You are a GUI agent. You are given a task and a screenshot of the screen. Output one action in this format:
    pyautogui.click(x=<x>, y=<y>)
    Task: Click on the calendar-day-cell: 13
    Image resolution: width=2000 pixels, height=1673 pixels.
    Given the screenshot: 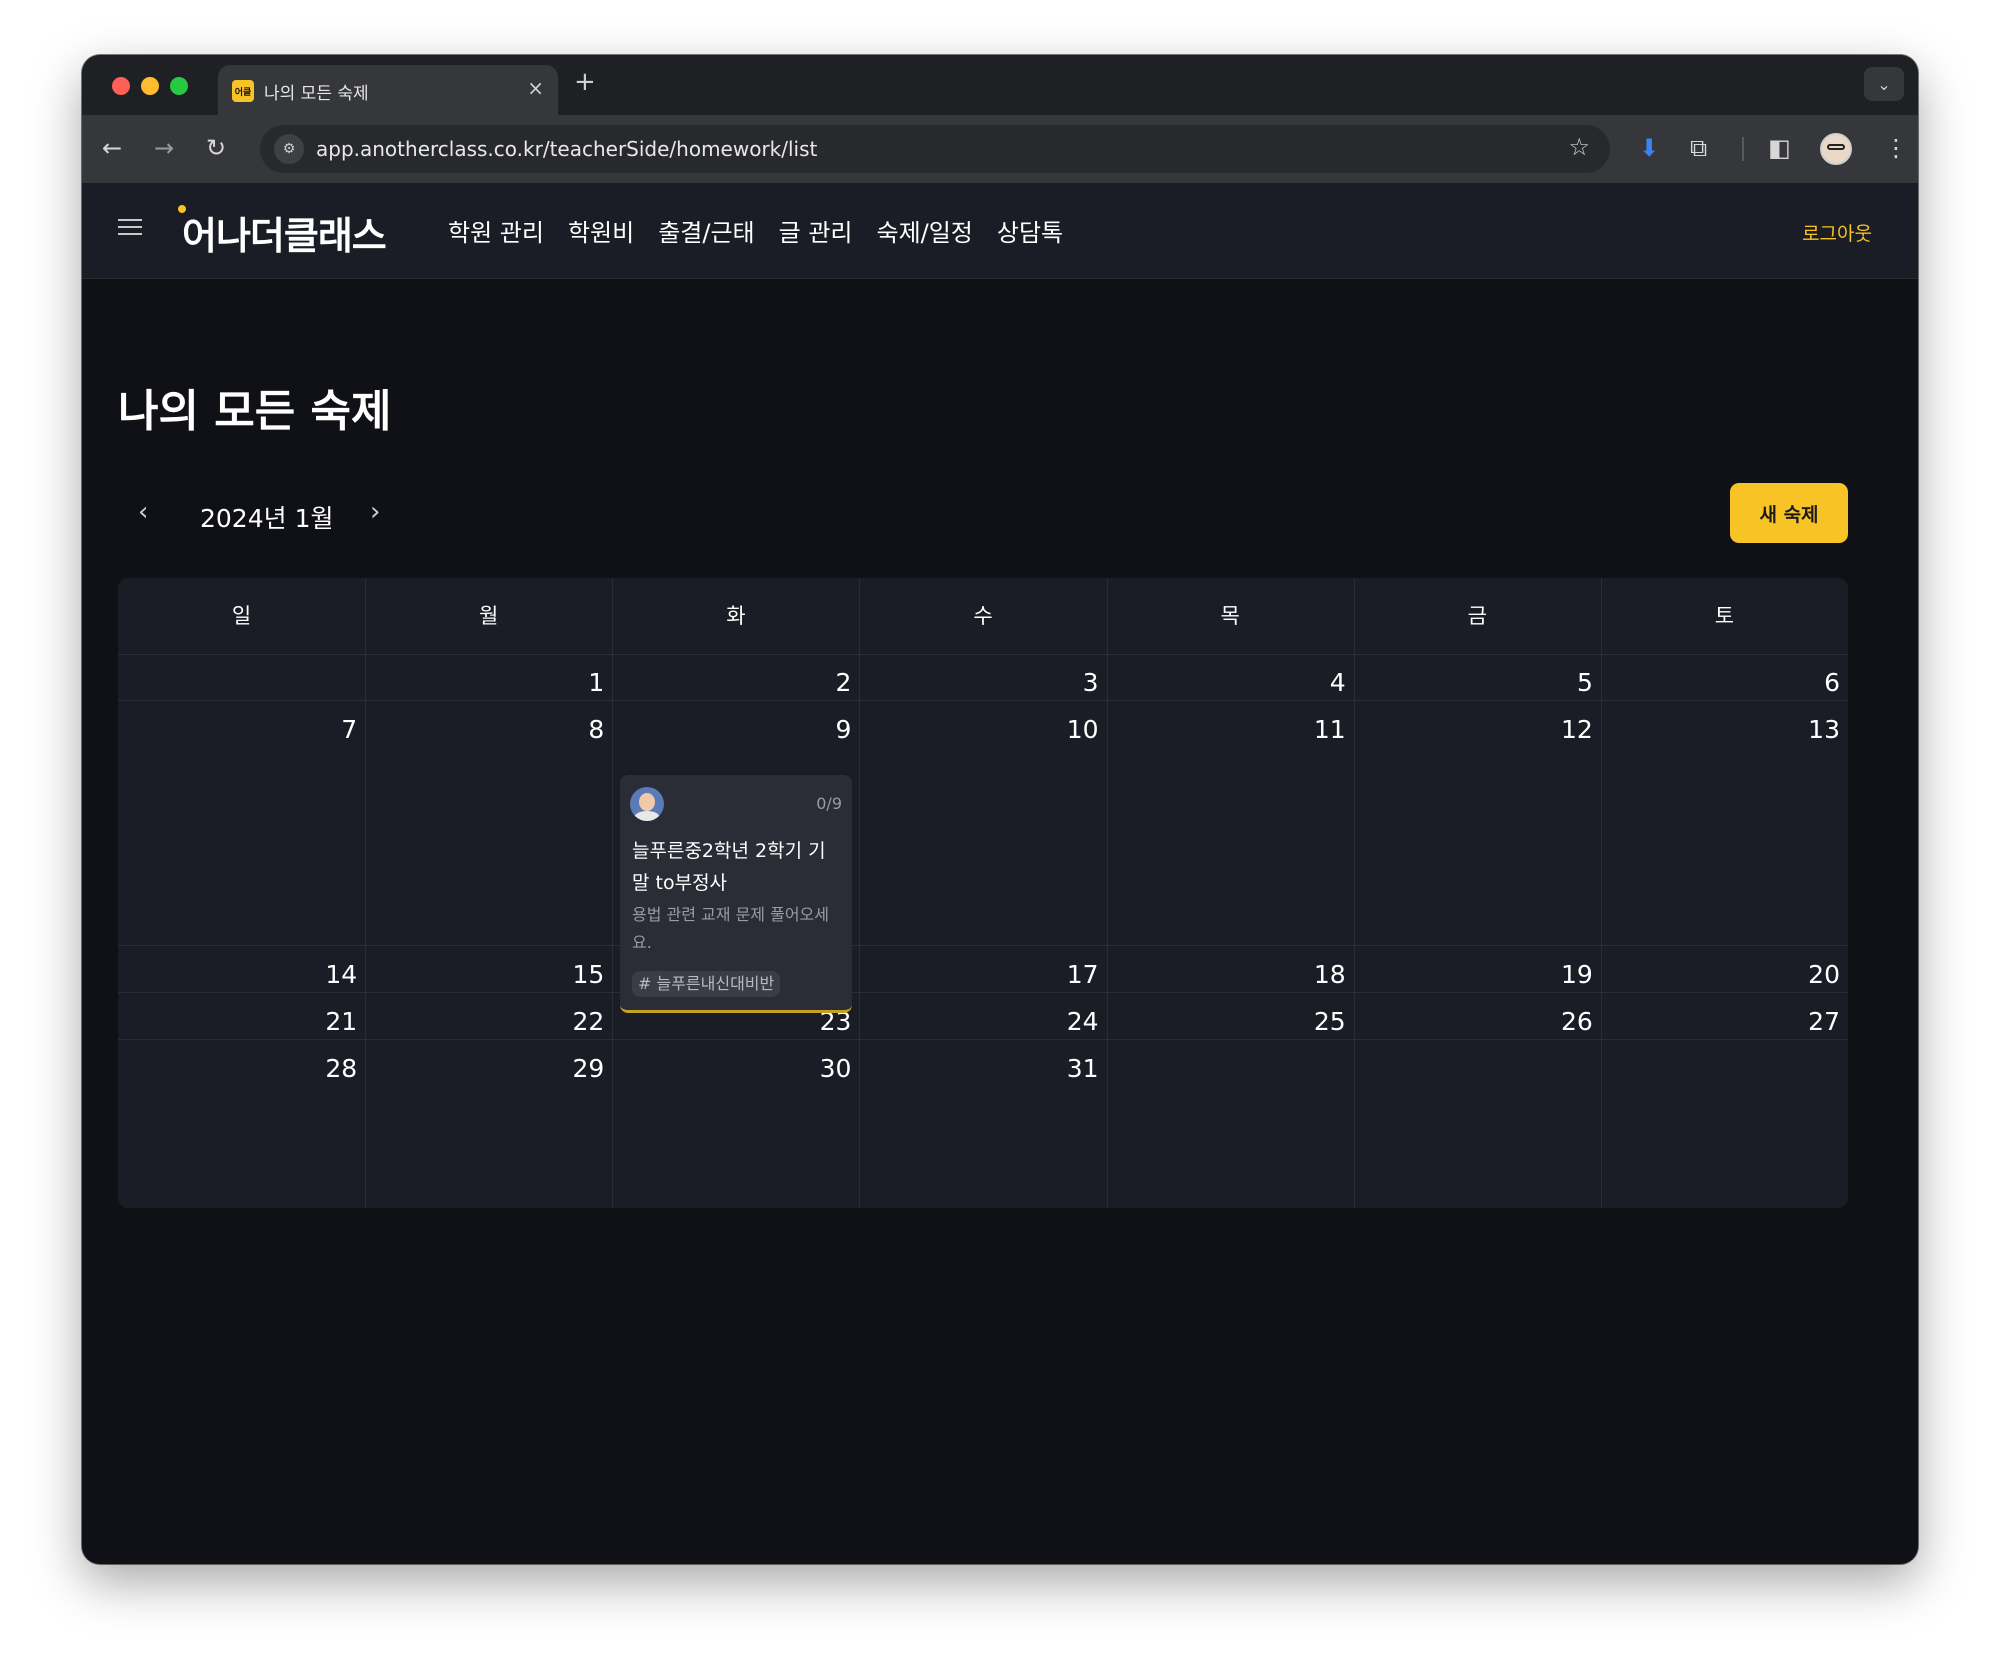 What is the action you would take?
    pyautogui.click(x=1724, y=823)
    